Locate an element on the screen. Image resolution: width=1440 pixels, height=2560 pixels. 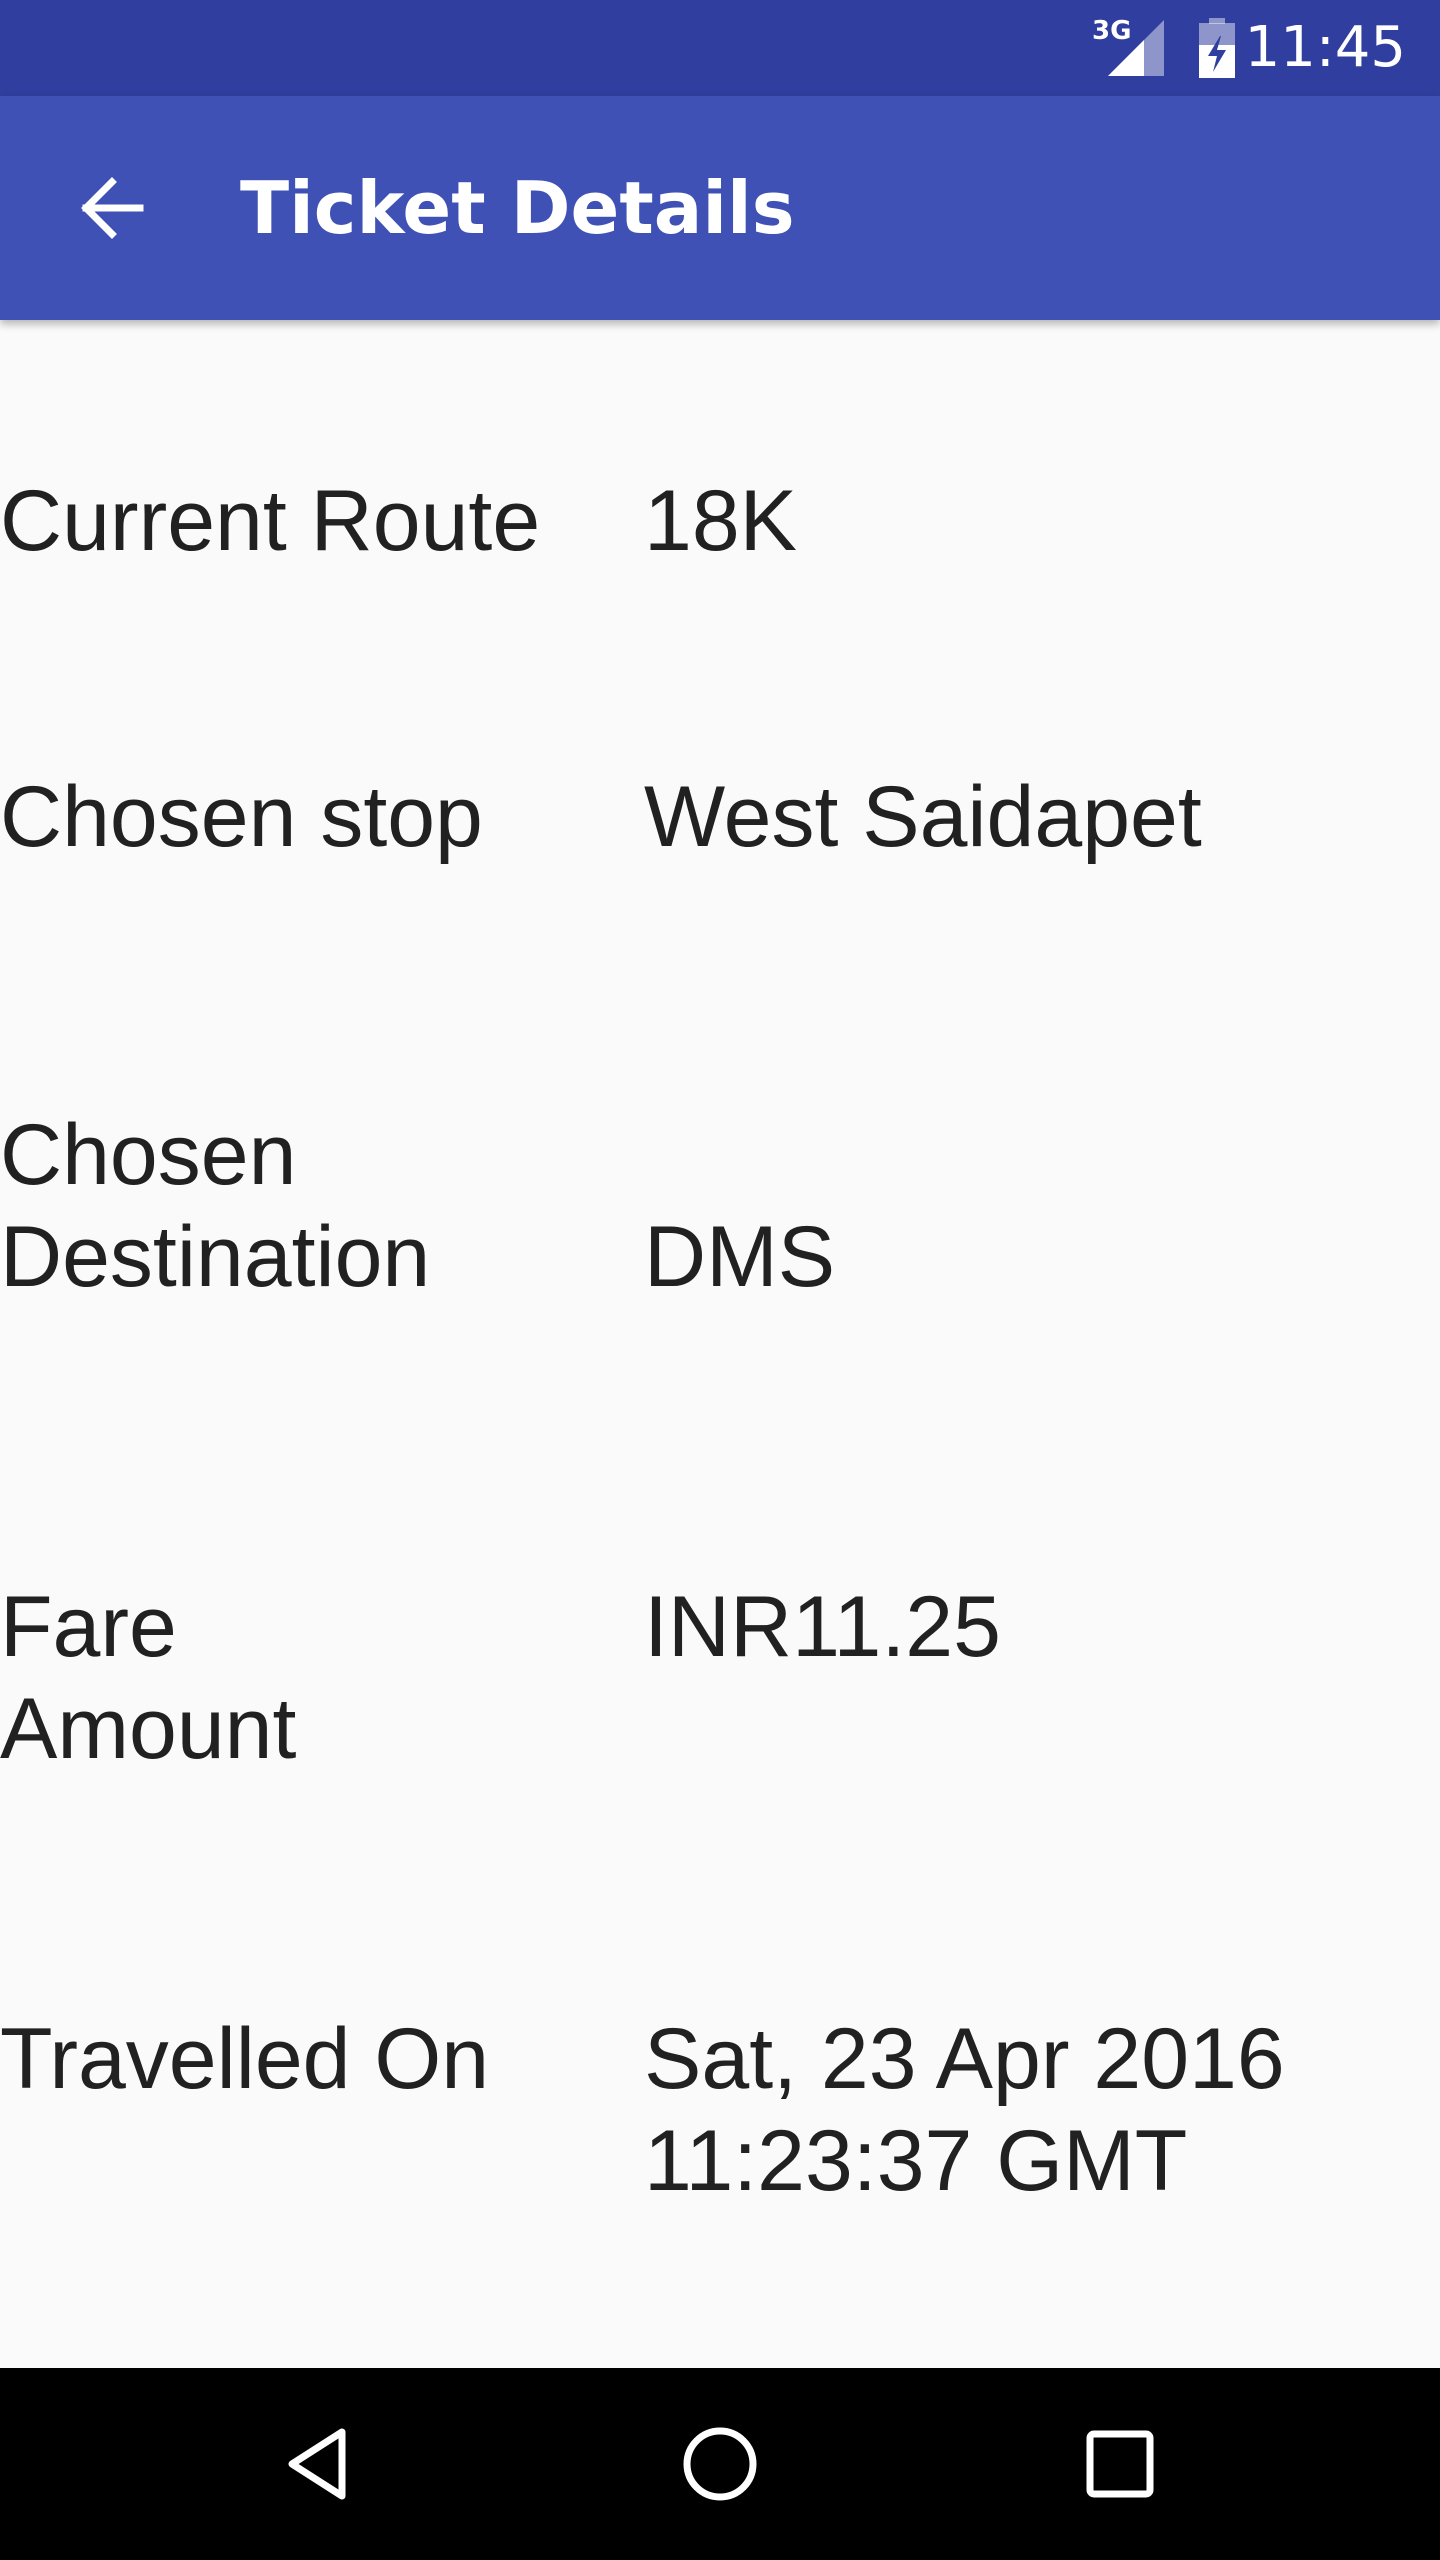
current-route-value: 18K is located at coordinates (721, 521).